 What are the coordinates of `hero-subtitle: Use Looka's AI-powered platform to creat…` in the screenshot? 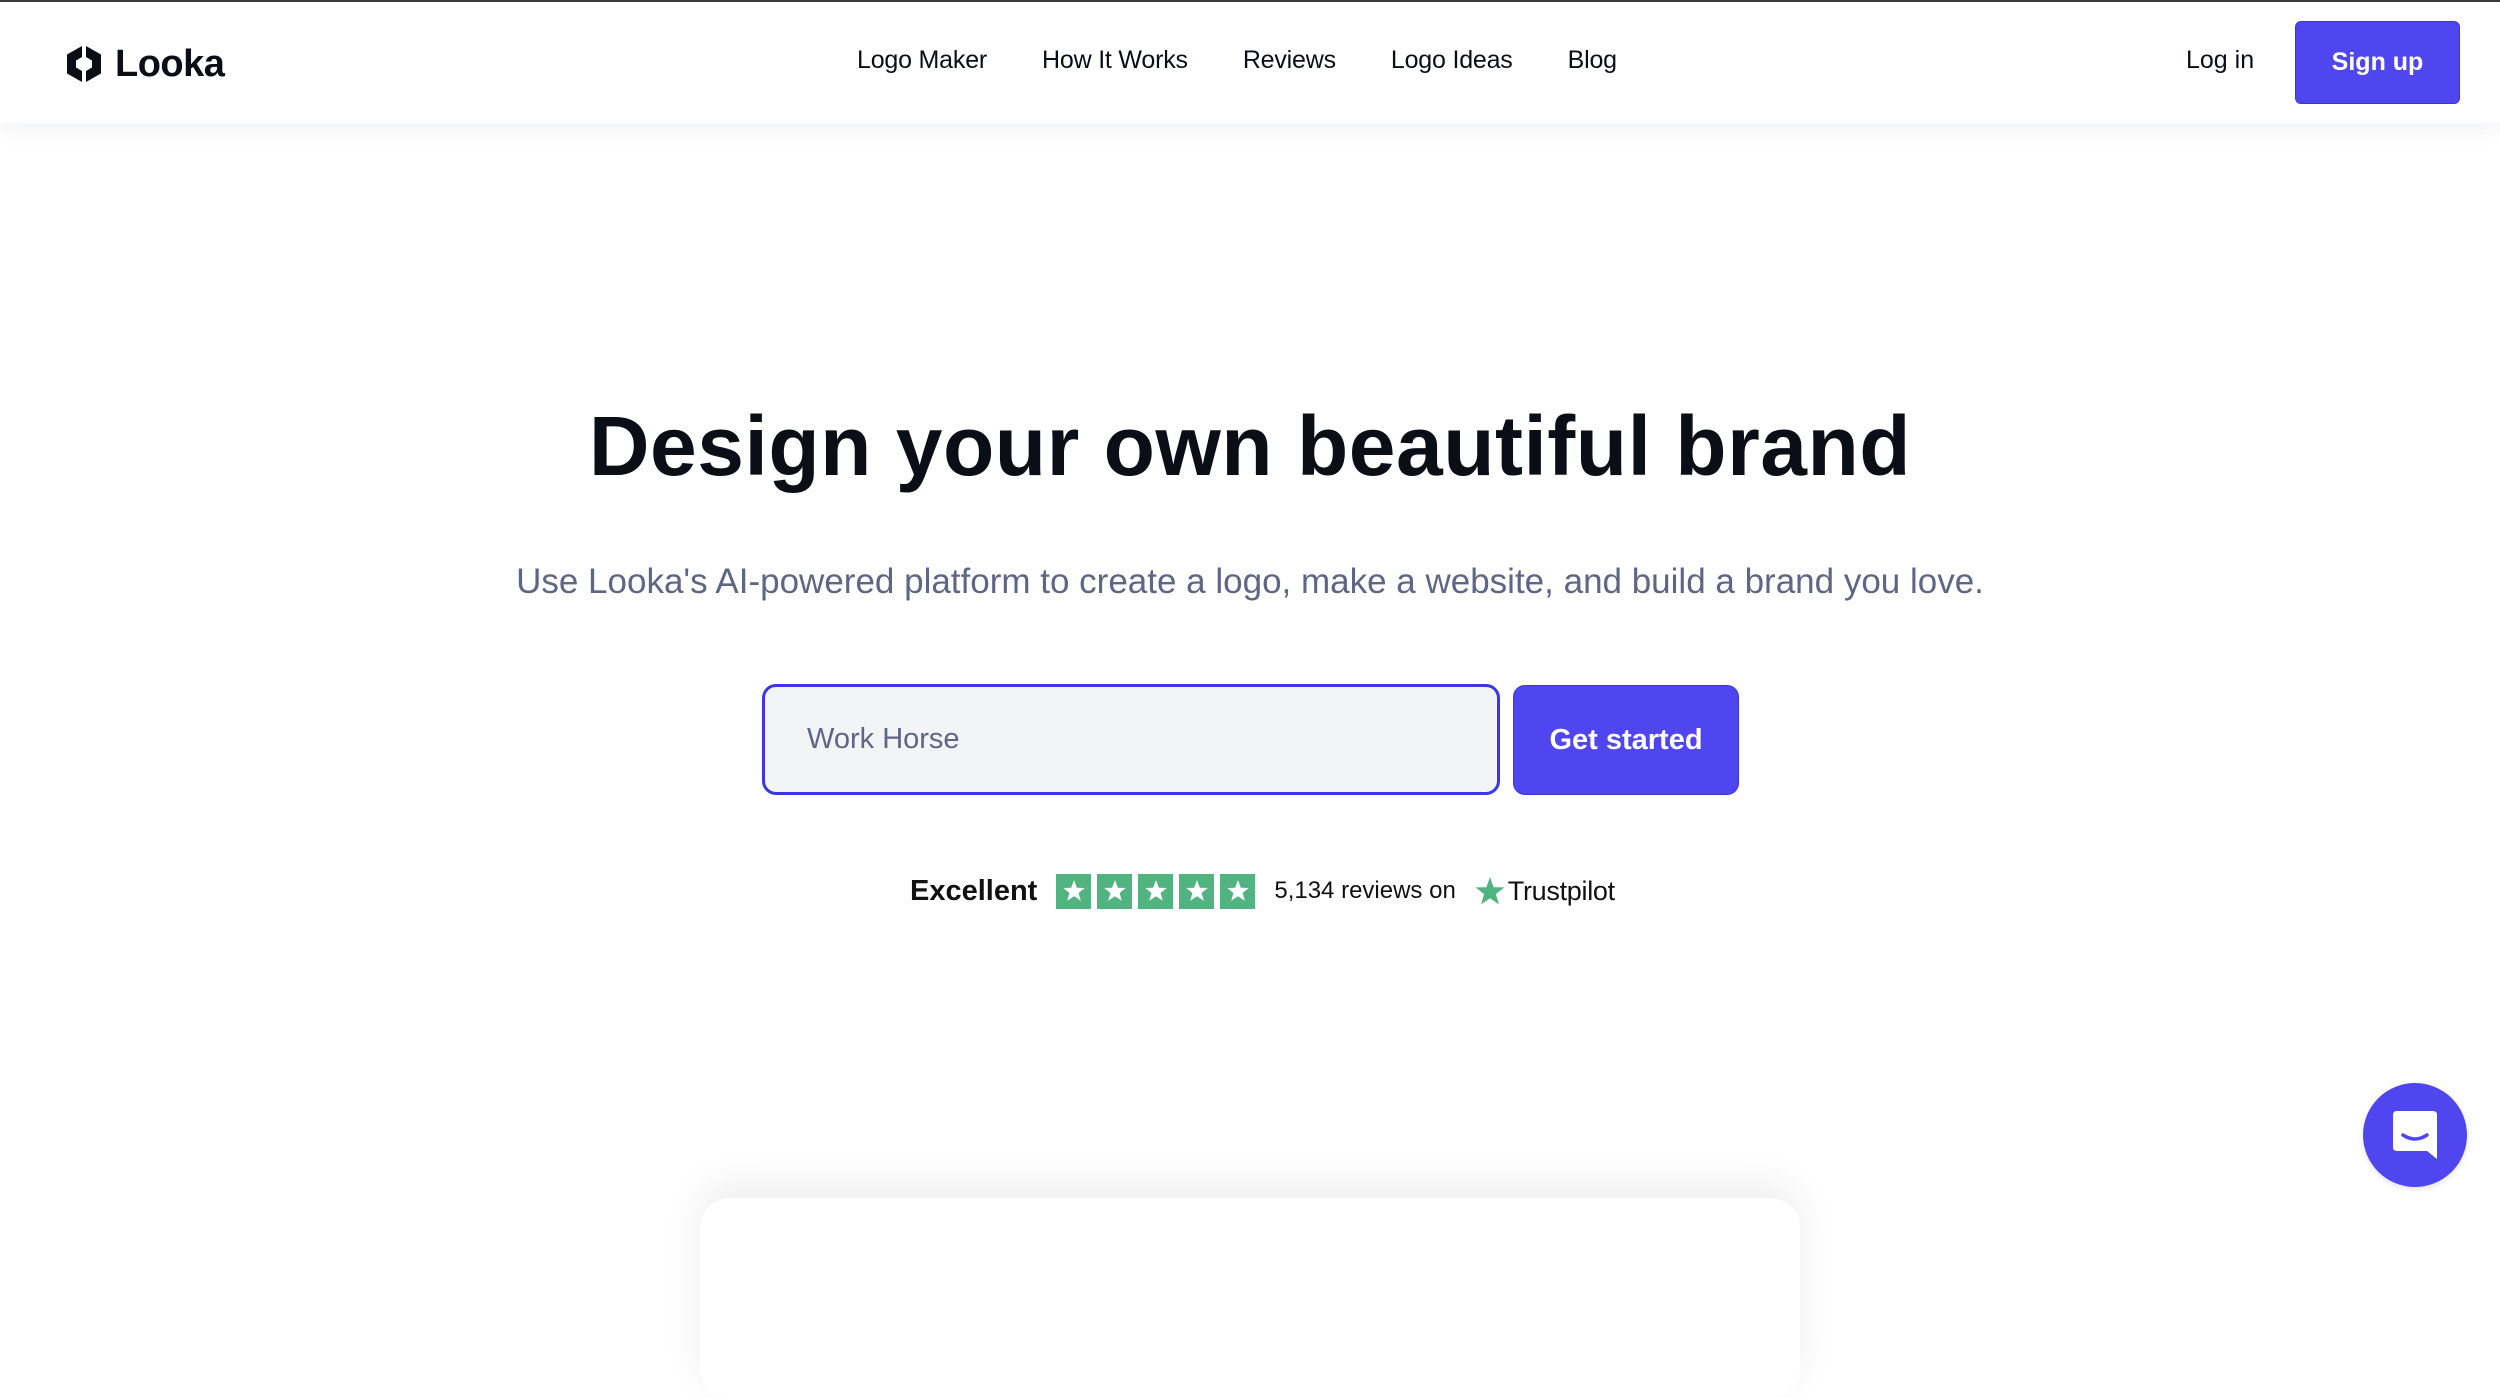 It's located at (1250, 581).